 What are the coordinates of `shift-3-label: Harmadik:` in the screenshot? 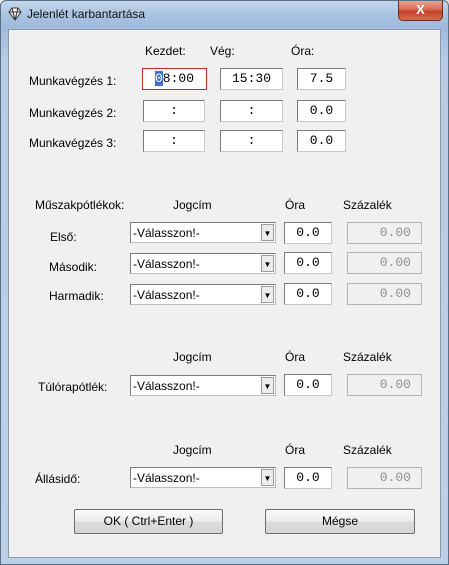 It's located at (76, 296).